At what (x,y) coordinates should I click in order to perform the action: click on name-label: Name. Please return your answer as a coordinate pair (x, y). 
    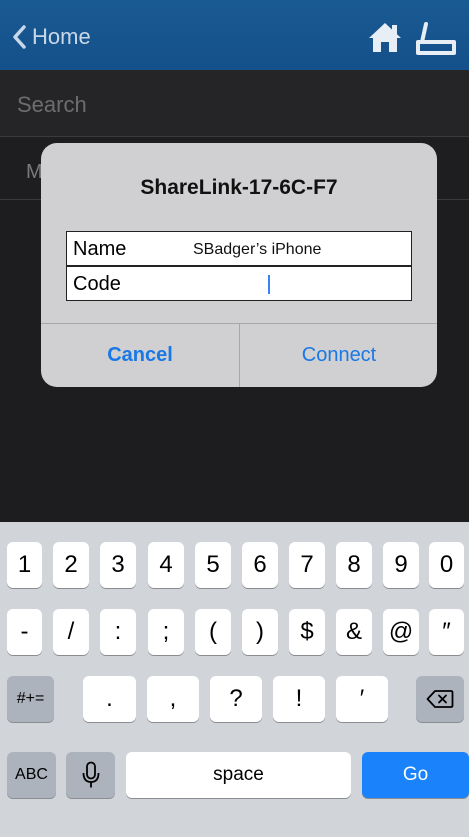
    Looking at the image, I should click on (100, 249).